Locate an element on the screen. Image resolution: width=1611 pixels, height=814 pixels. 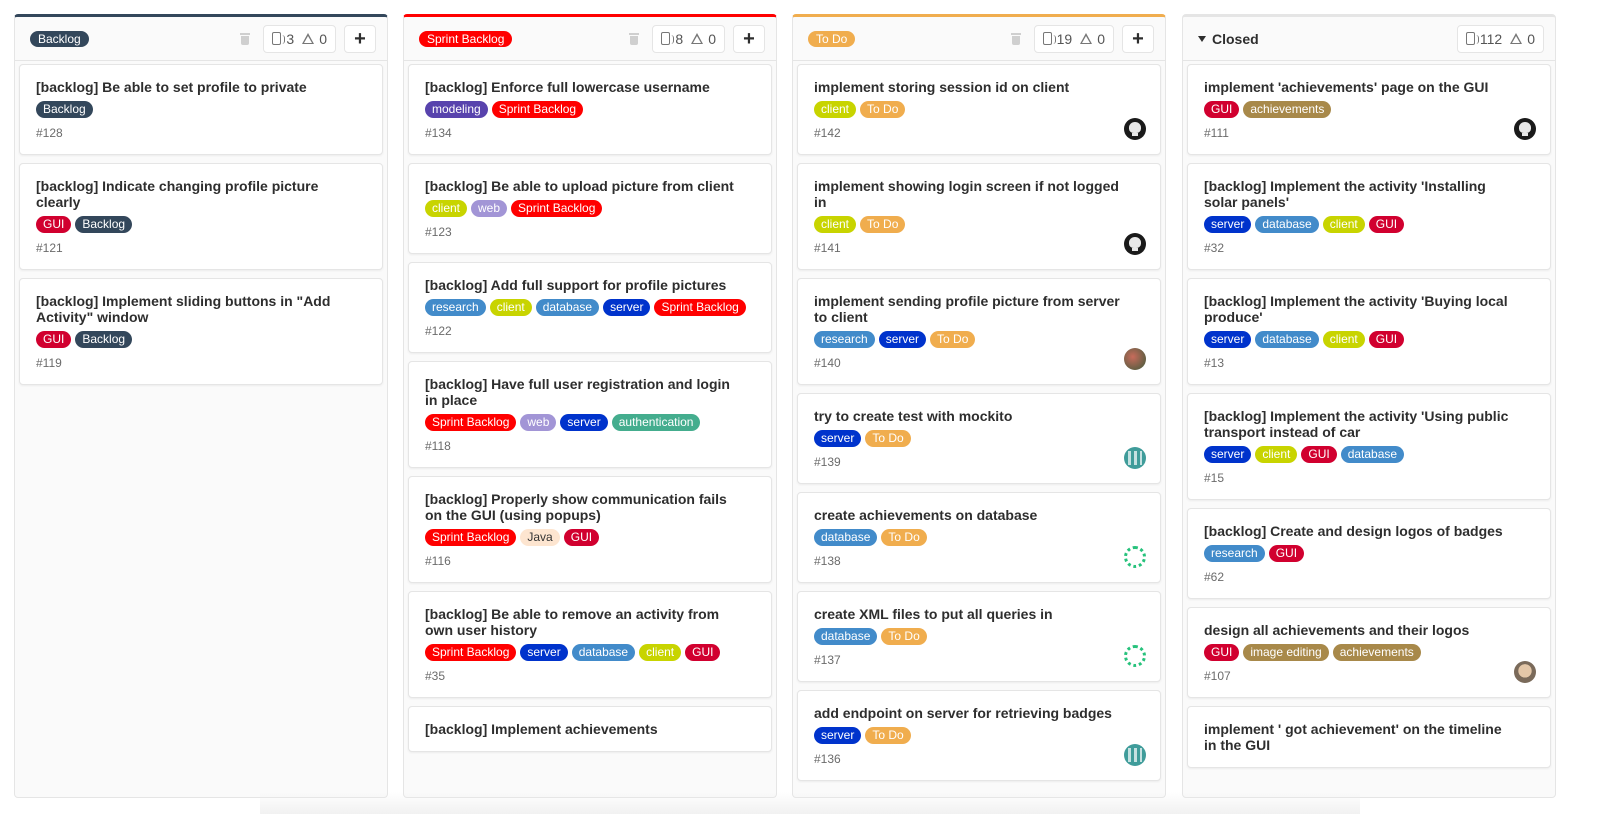
issue-title: implement storing session id on client is located at coordinates (979, 87).